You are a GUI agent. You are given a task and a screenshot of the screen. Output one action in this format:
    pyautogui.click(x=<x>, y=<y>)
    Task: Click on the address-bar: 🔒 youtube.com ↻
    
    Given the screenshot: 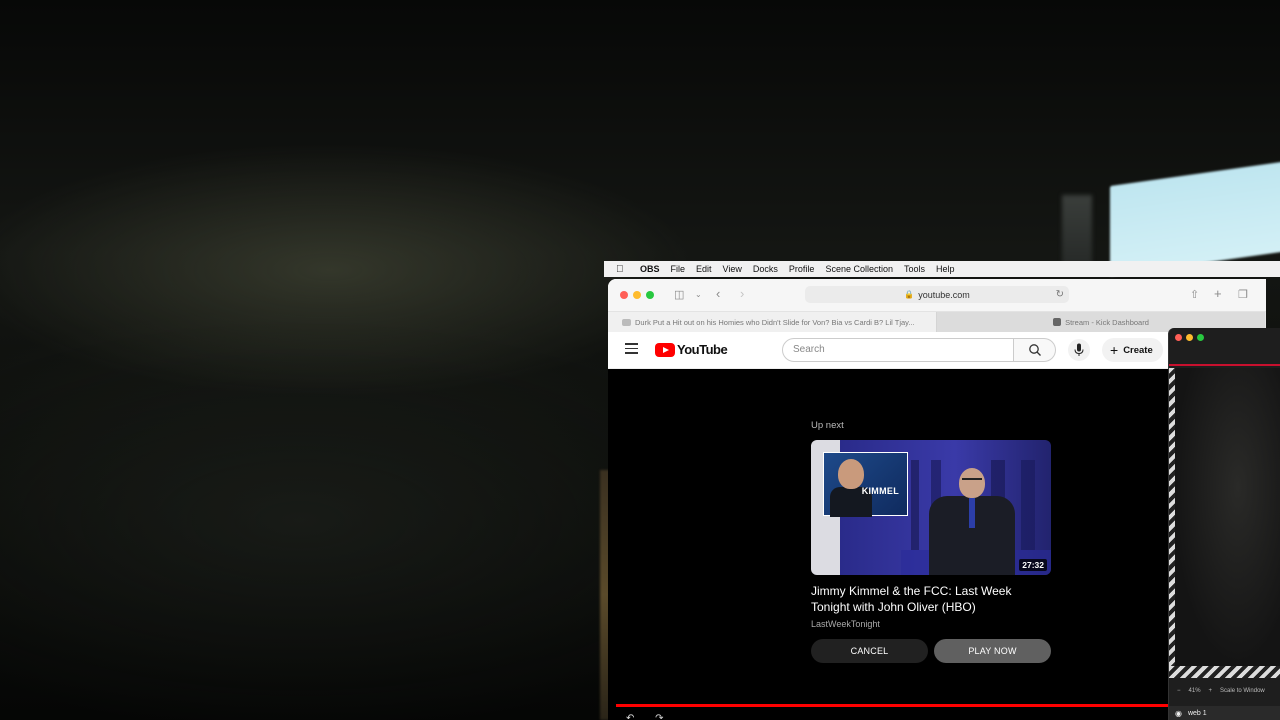 What is the action you would take?
    pyautogui.click(x=937, y=294)
    